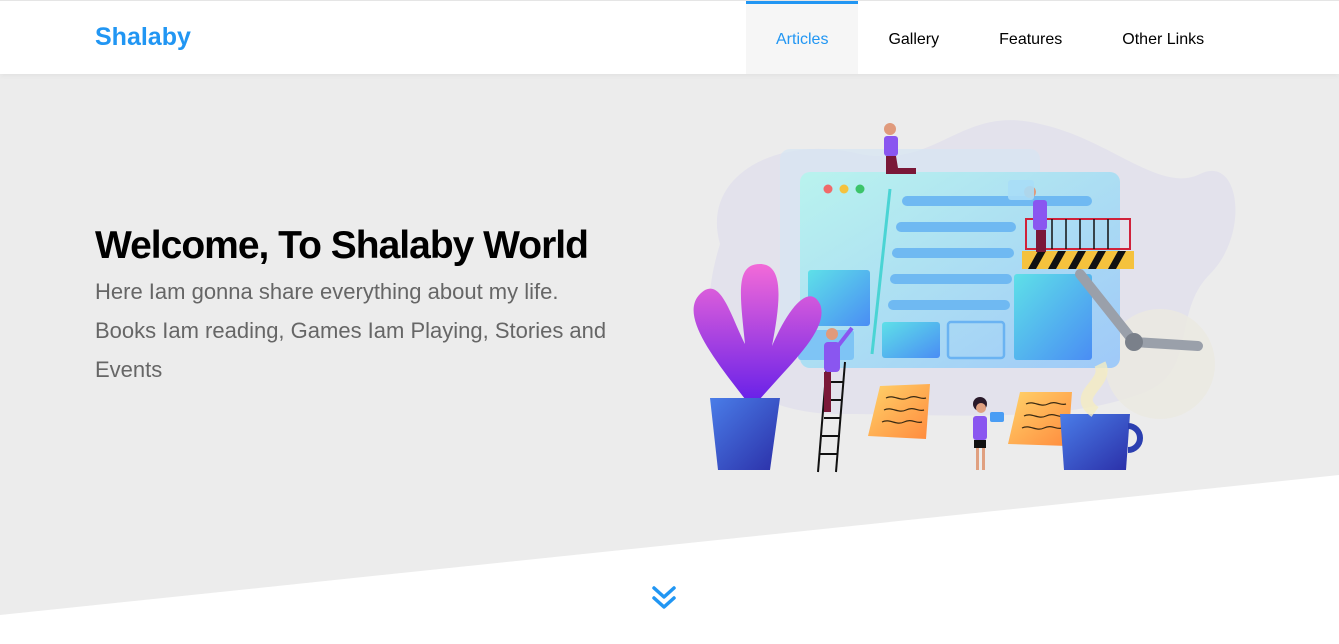 The height and width of the screenshot is (644, 1339). What do you see at coordinates (802, 37) in the screenshot?
I see `nav-link-articles: Articles` at bounding box center [802, 37].